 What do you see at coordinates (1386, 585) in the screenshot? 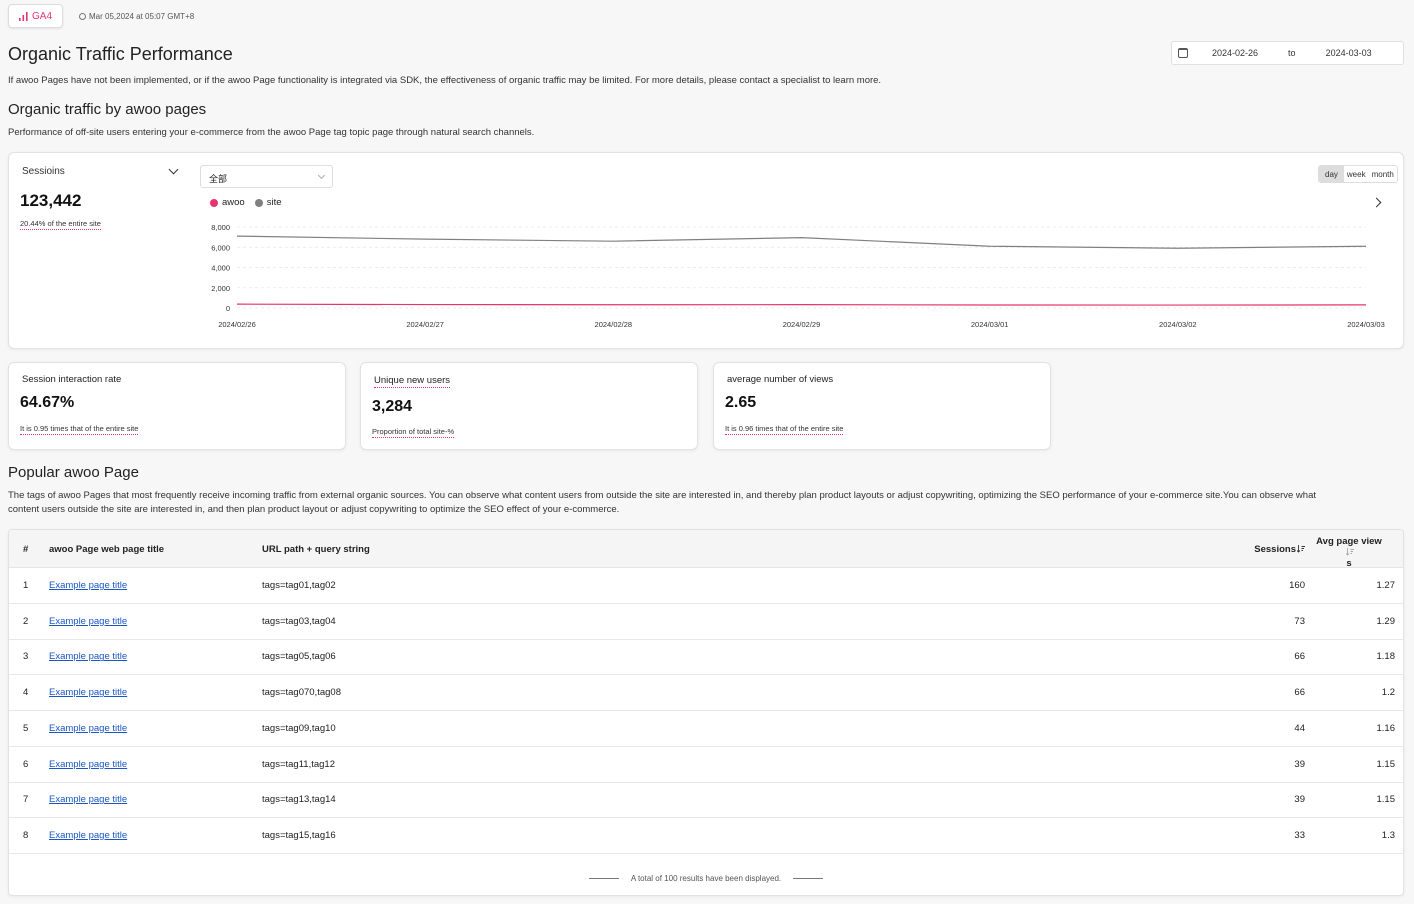
I see `avg-pageviews-value: 1.27` at bounding box center [1386, 585].